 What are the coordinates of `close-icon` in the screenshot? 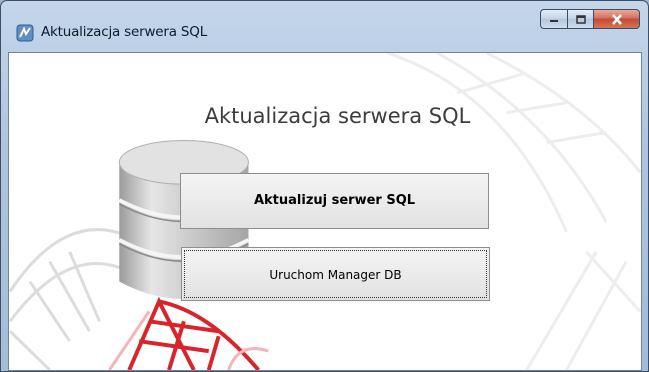 It's located at (616, 19).